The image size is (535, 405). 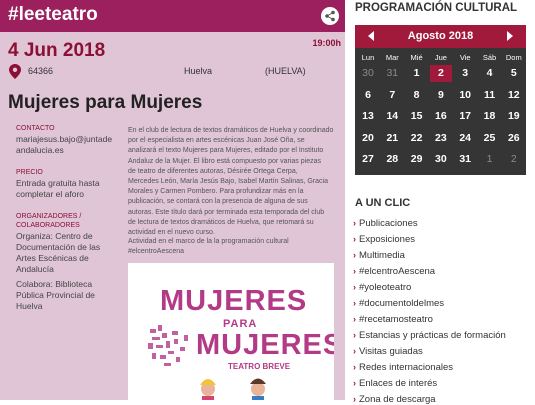 I want to click on calendar-day: 14, so click(x=392, y=116).